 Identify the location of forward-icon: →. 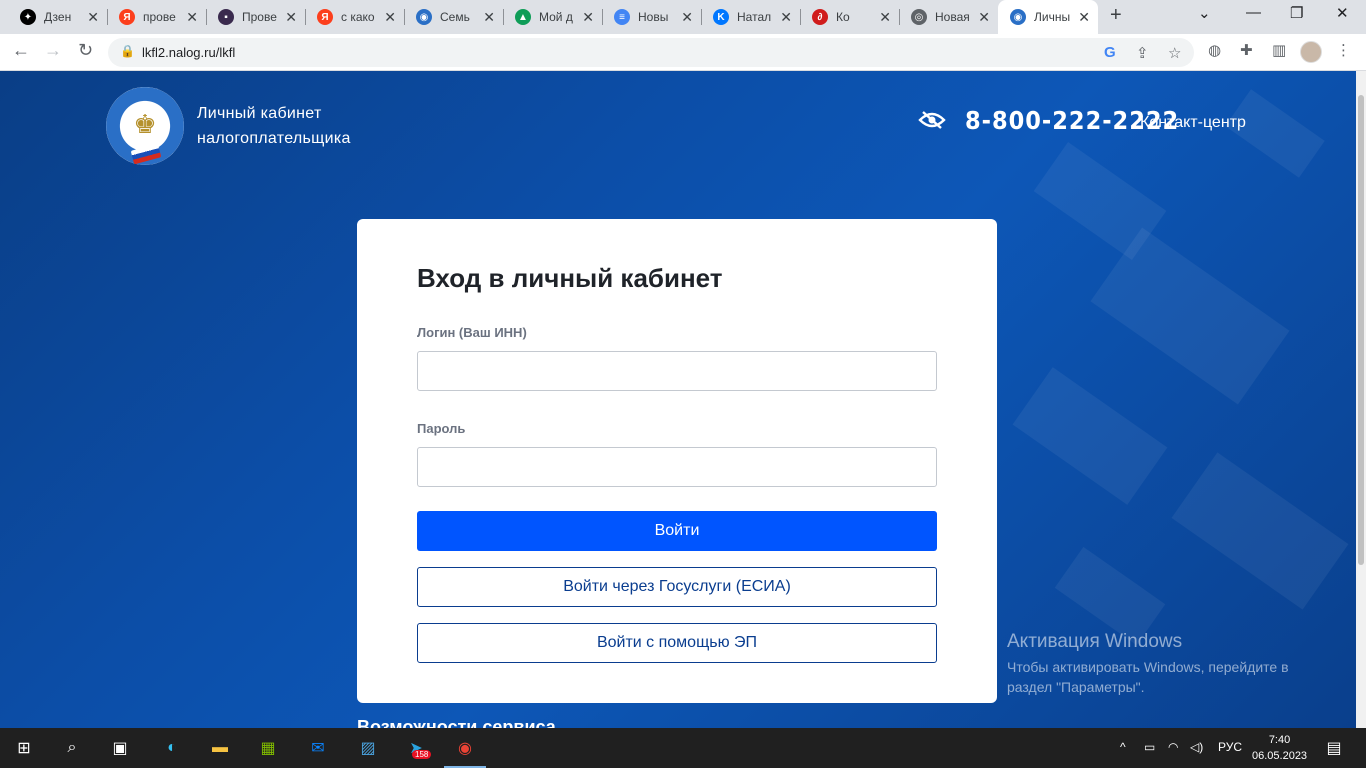
(53, 50).